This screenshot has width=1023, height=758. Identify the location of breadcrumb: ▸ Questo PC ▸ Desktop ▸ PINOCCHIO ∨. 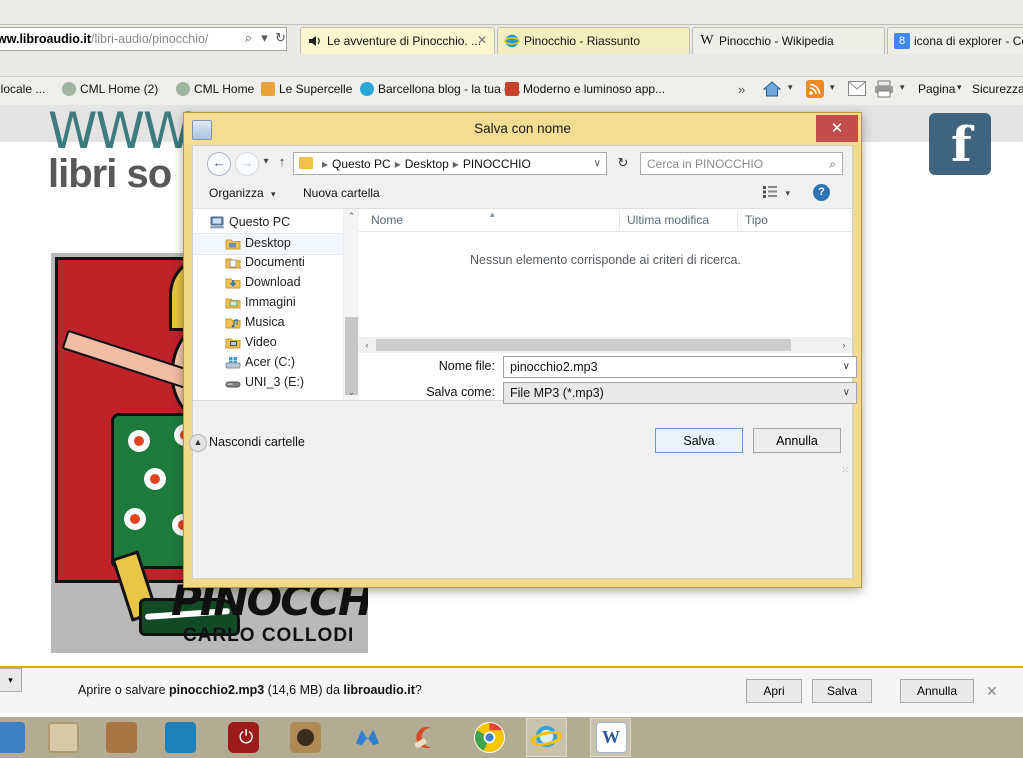
(450, 163).